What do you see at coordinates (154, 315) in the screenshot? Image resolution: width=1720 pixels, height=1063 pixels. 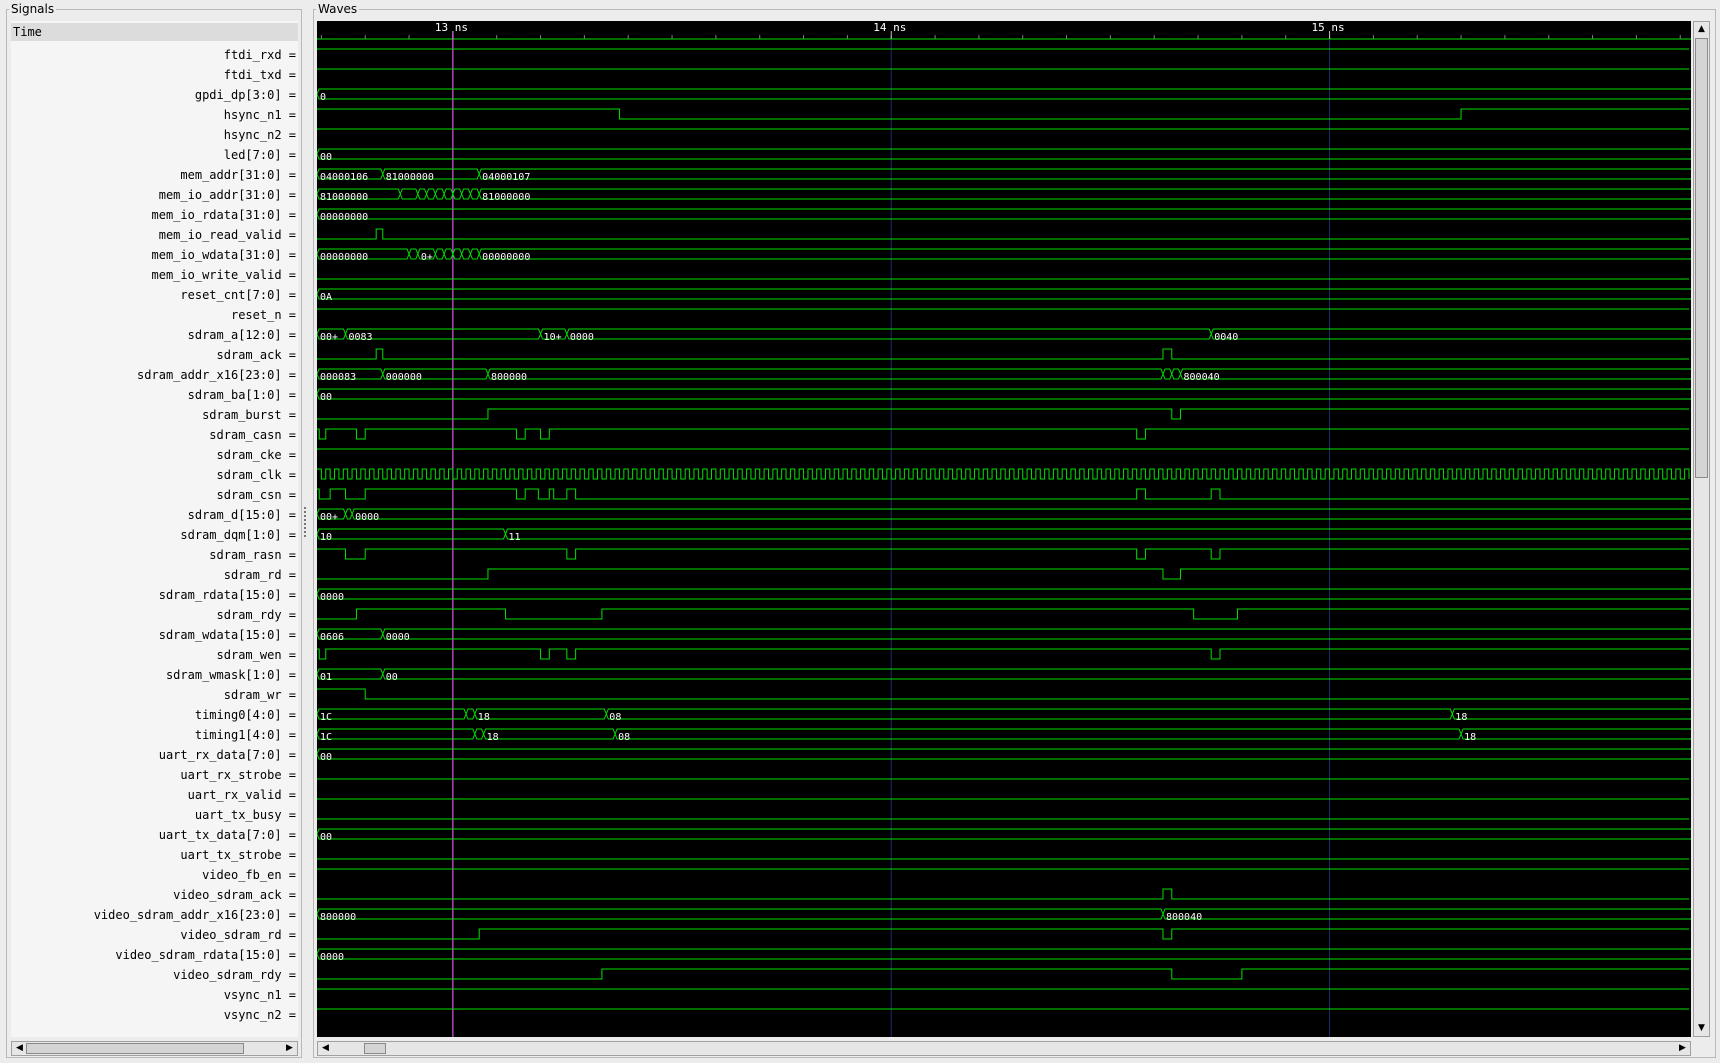 I see `signal-name-row: reset_n =` at bounding box center [154, 315].